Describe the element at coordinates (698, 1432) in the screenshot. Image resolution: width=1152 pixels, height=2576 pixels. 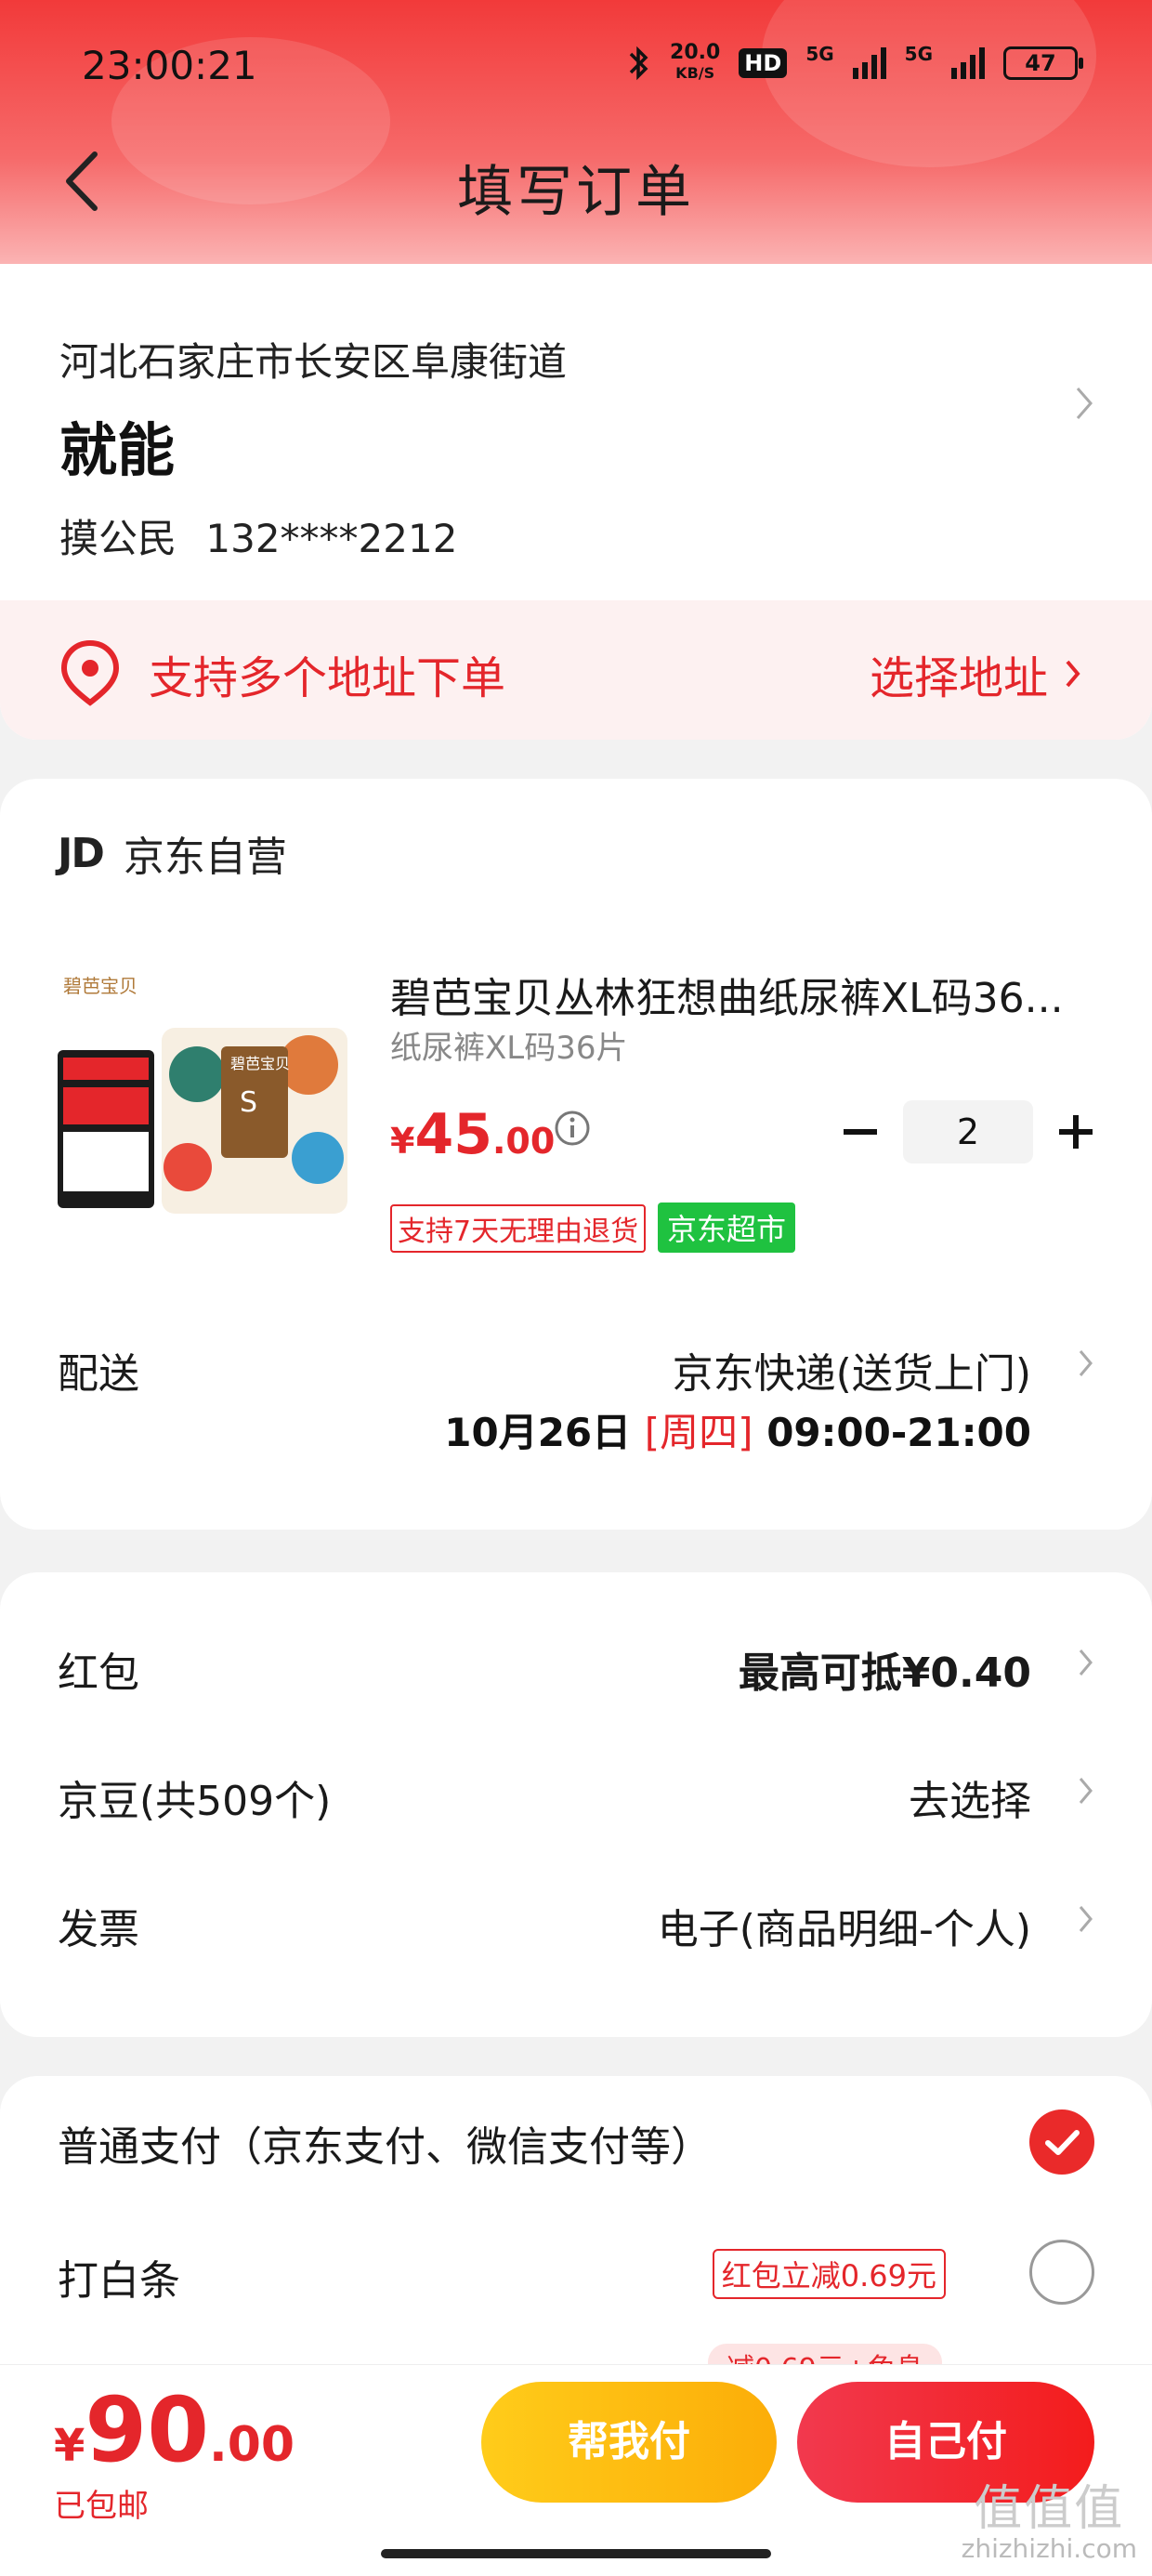
I see `shipping-weekday: [周四]` at that location.